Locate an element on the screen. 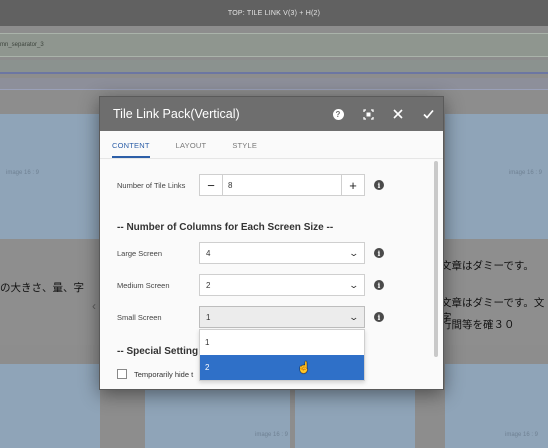  checkmark-icon is located at coordinates (428, 114).